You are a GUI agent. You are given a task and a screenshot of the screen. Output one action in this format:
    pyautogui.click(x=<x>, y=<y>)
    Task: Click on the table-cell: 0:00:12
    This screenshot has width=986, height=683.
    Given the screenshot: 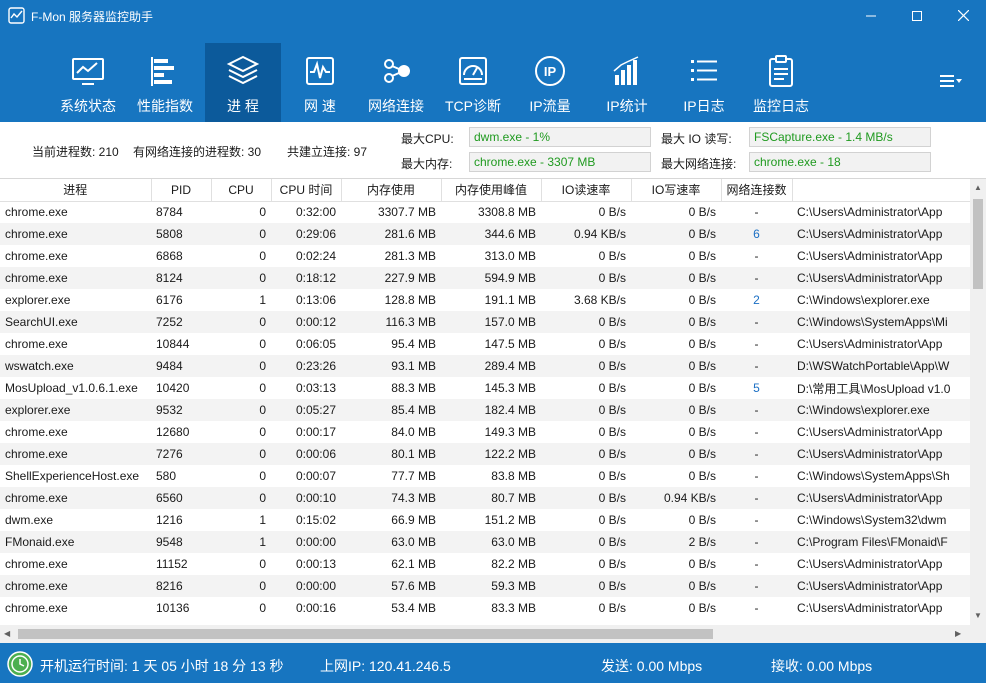 What is the action you would take?
    pyautogui.click(x=306, y=322)
    